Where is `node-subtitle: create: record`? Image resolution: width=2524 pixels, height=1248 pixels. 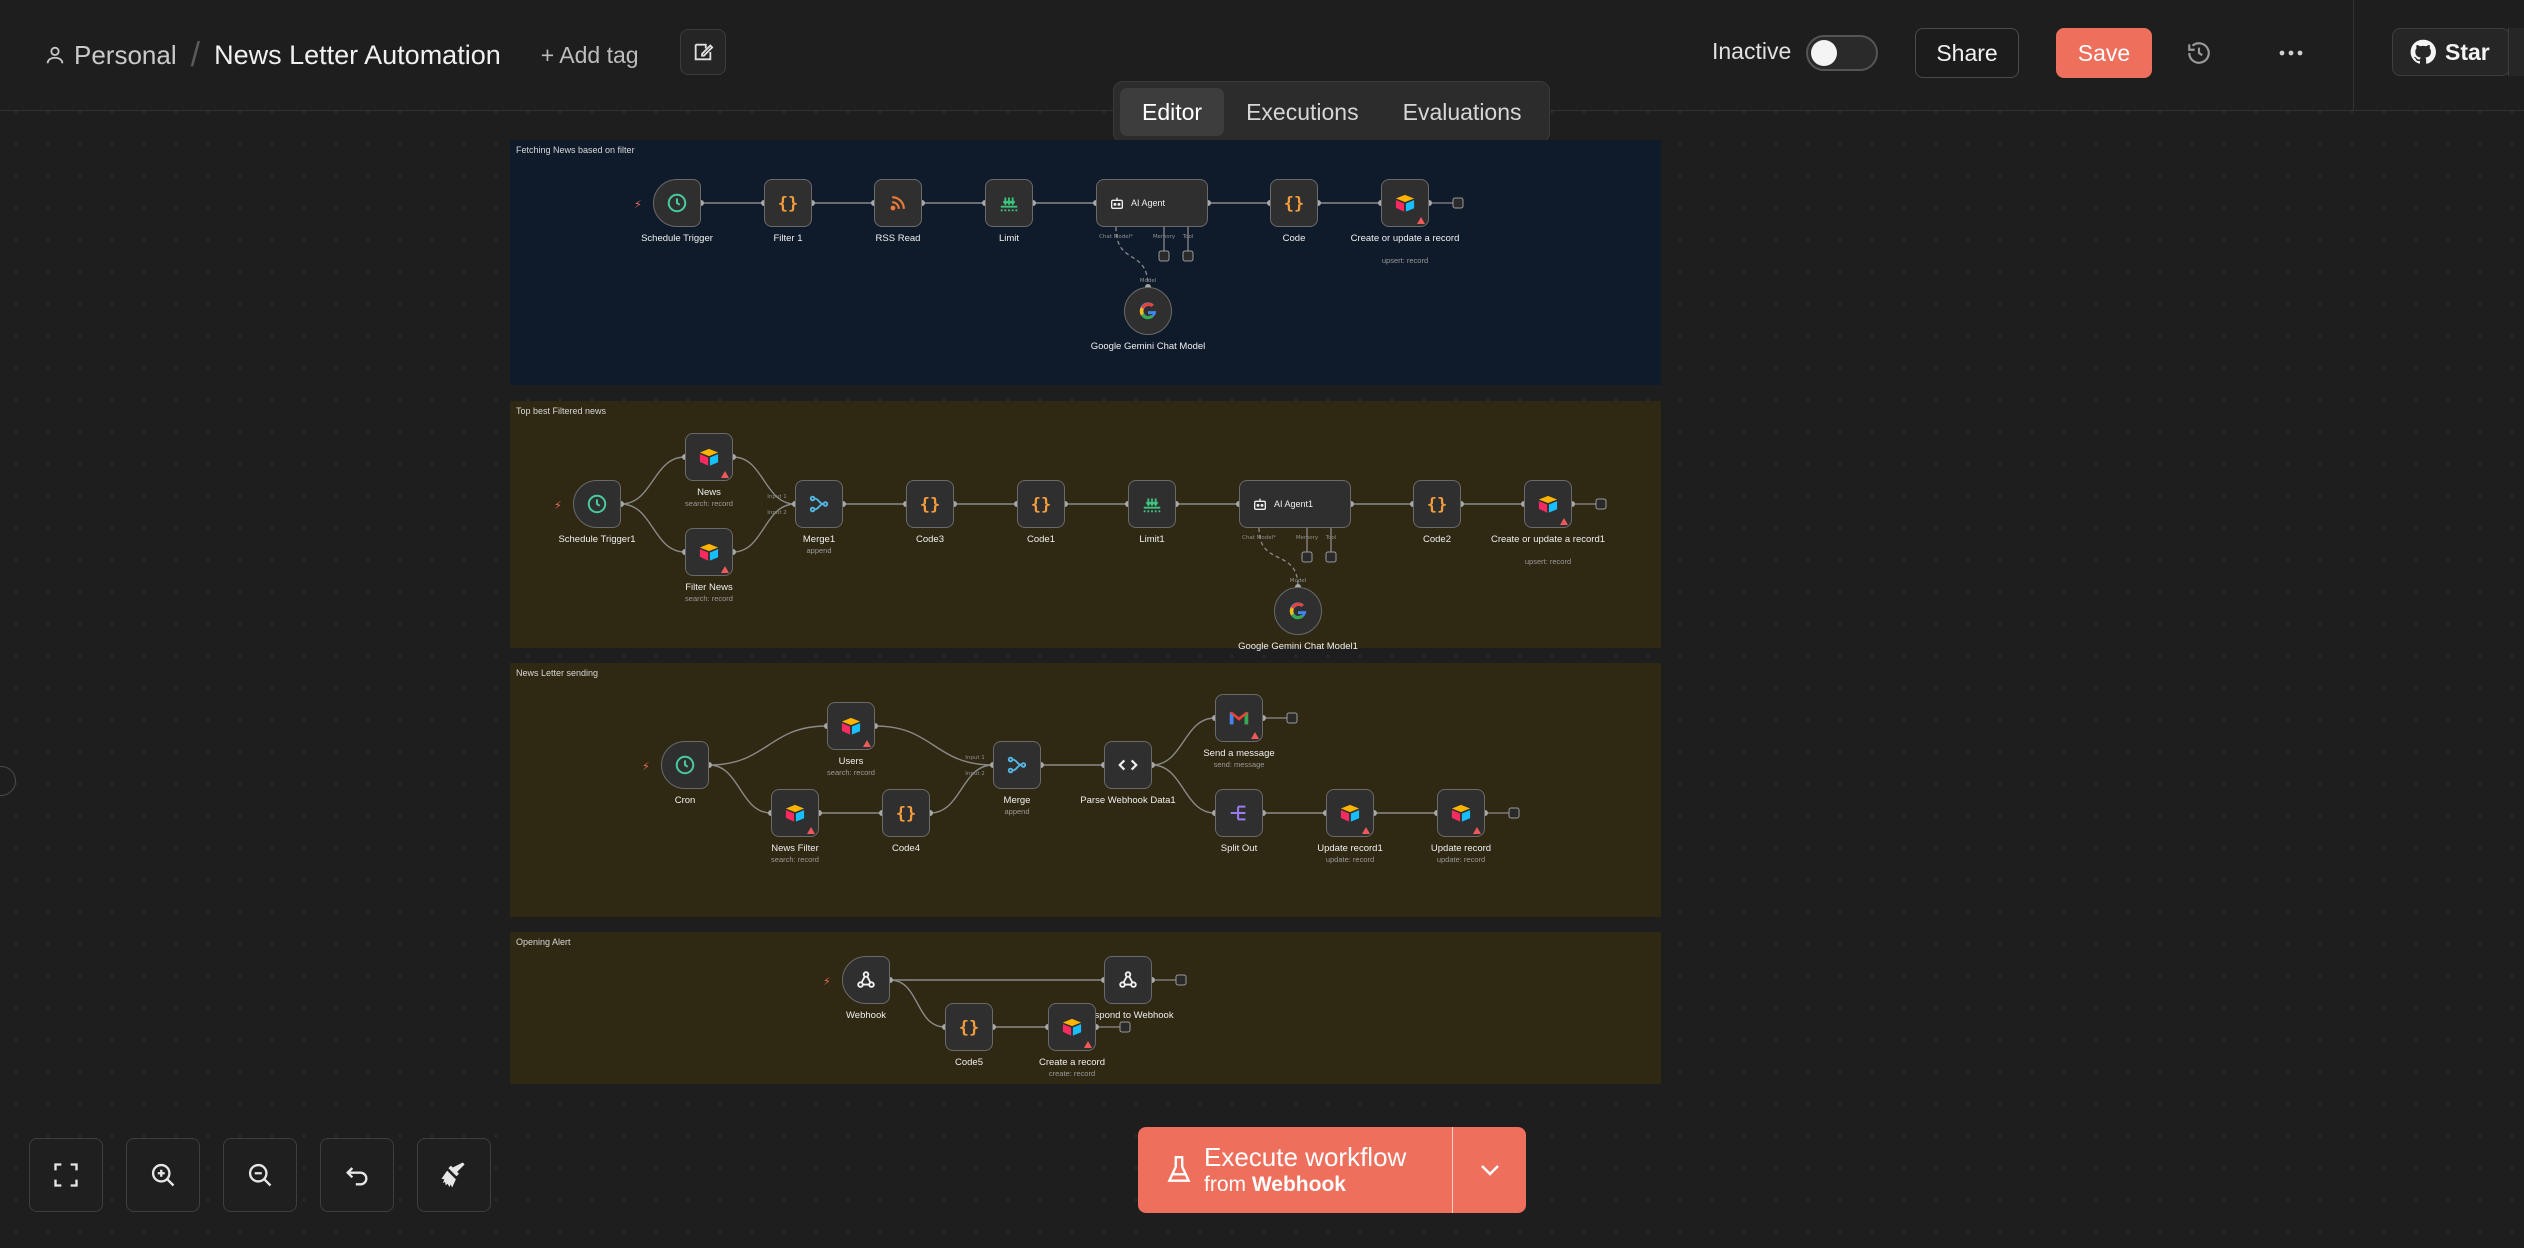
node-subtitle: create: record is located at coordinates (1072, 1073).